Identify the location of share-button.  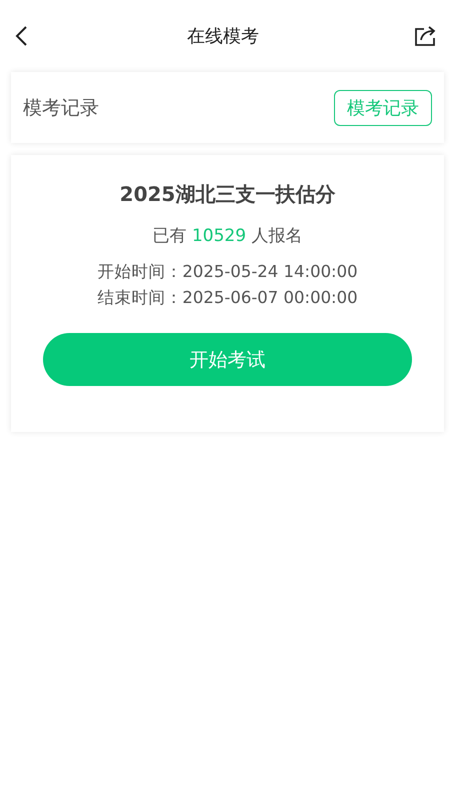
(426, 36).